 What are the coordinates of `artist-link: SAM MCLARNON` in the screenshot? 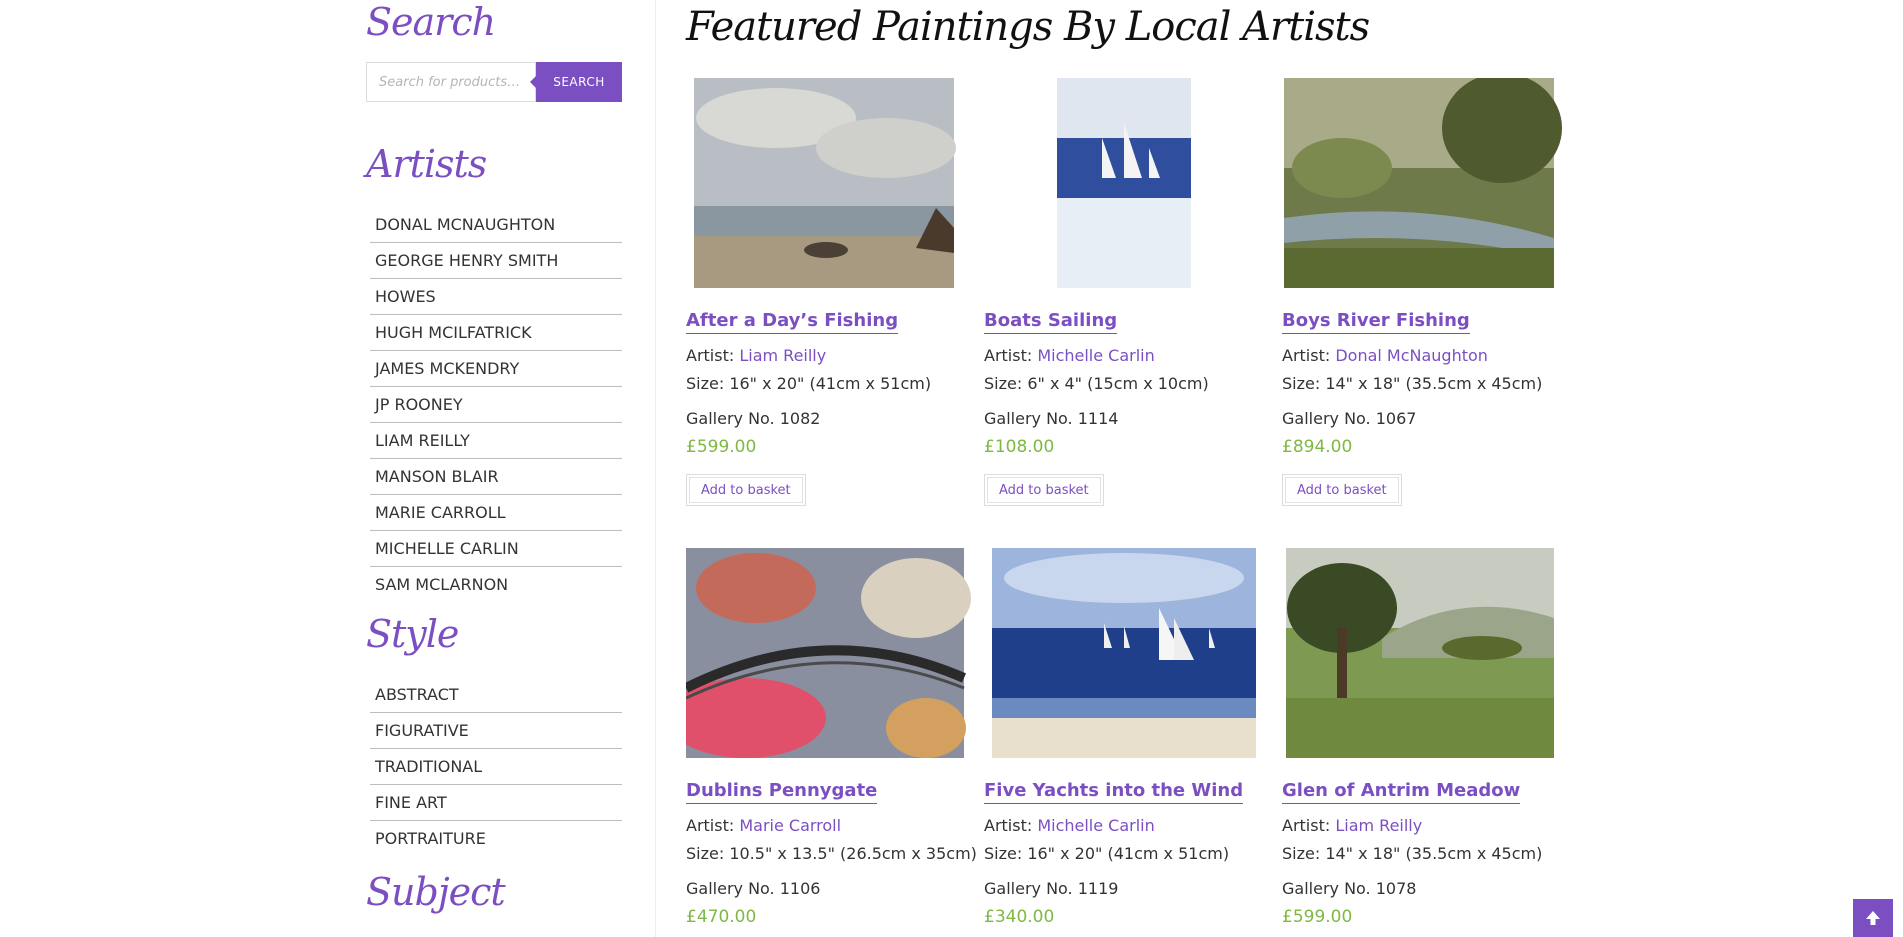 It's located at (496, 585).